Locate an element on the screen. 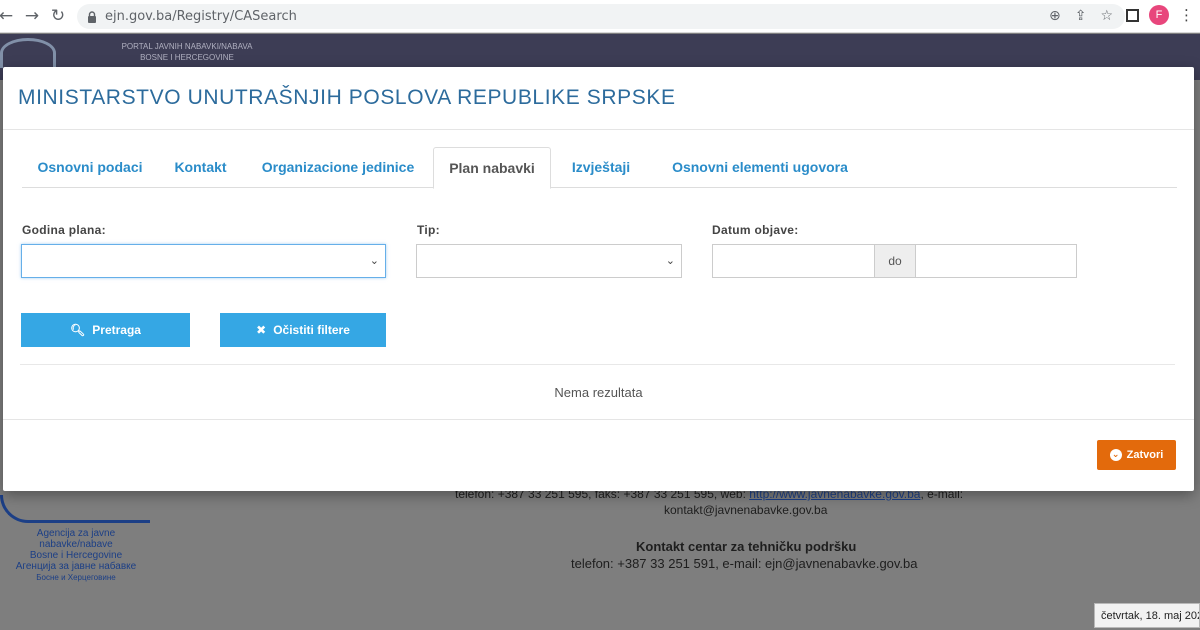 The image size is (1200, 630). agency-name-line3: Агенција за јавне набавке is located at coordinates (76, 566).